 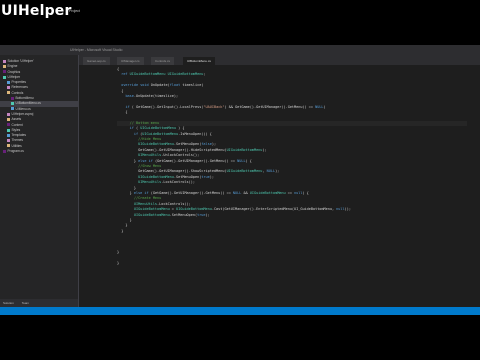 What do you see at coordinates (16, 119) in the screenshot?
I see `tree-item-label: Assets` at bounding box center [16, 119].